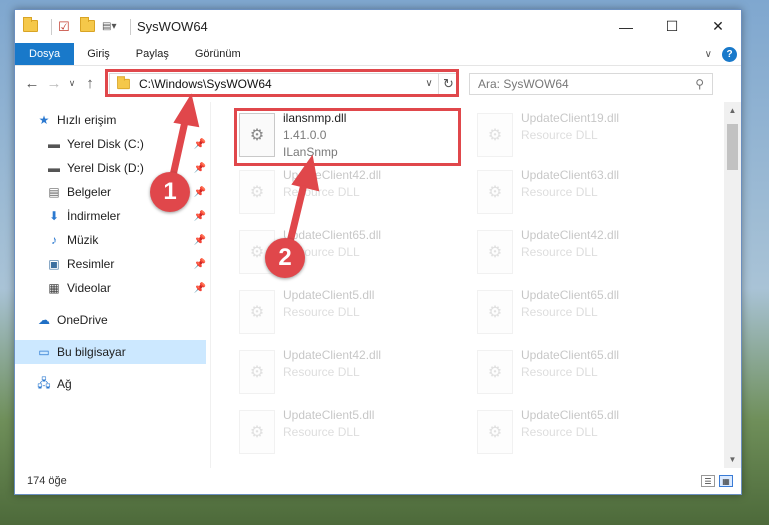 The image size is (769, 525). Describe the element at coordinates (170, 192) in the screenshot. I see `step-badge-1: 1` at that location.